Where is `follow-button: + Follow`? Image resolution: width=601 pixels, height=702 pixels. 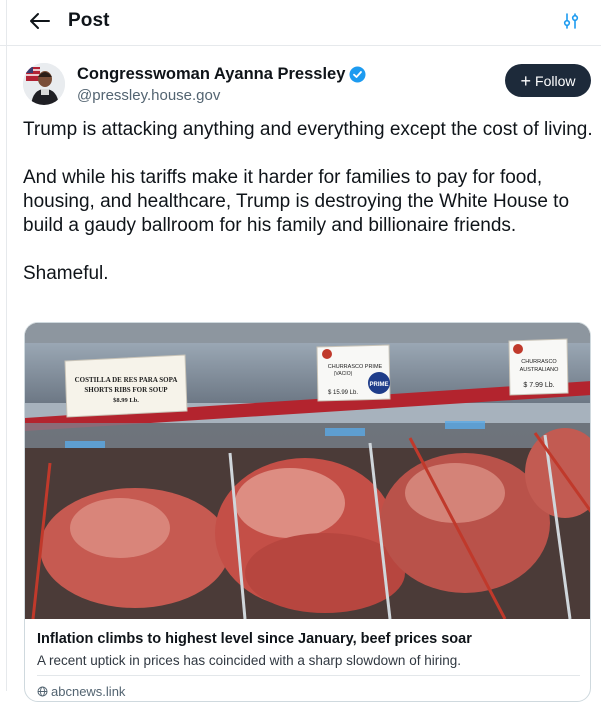
follow-button: + Follow is located at coordinates (548, 80).